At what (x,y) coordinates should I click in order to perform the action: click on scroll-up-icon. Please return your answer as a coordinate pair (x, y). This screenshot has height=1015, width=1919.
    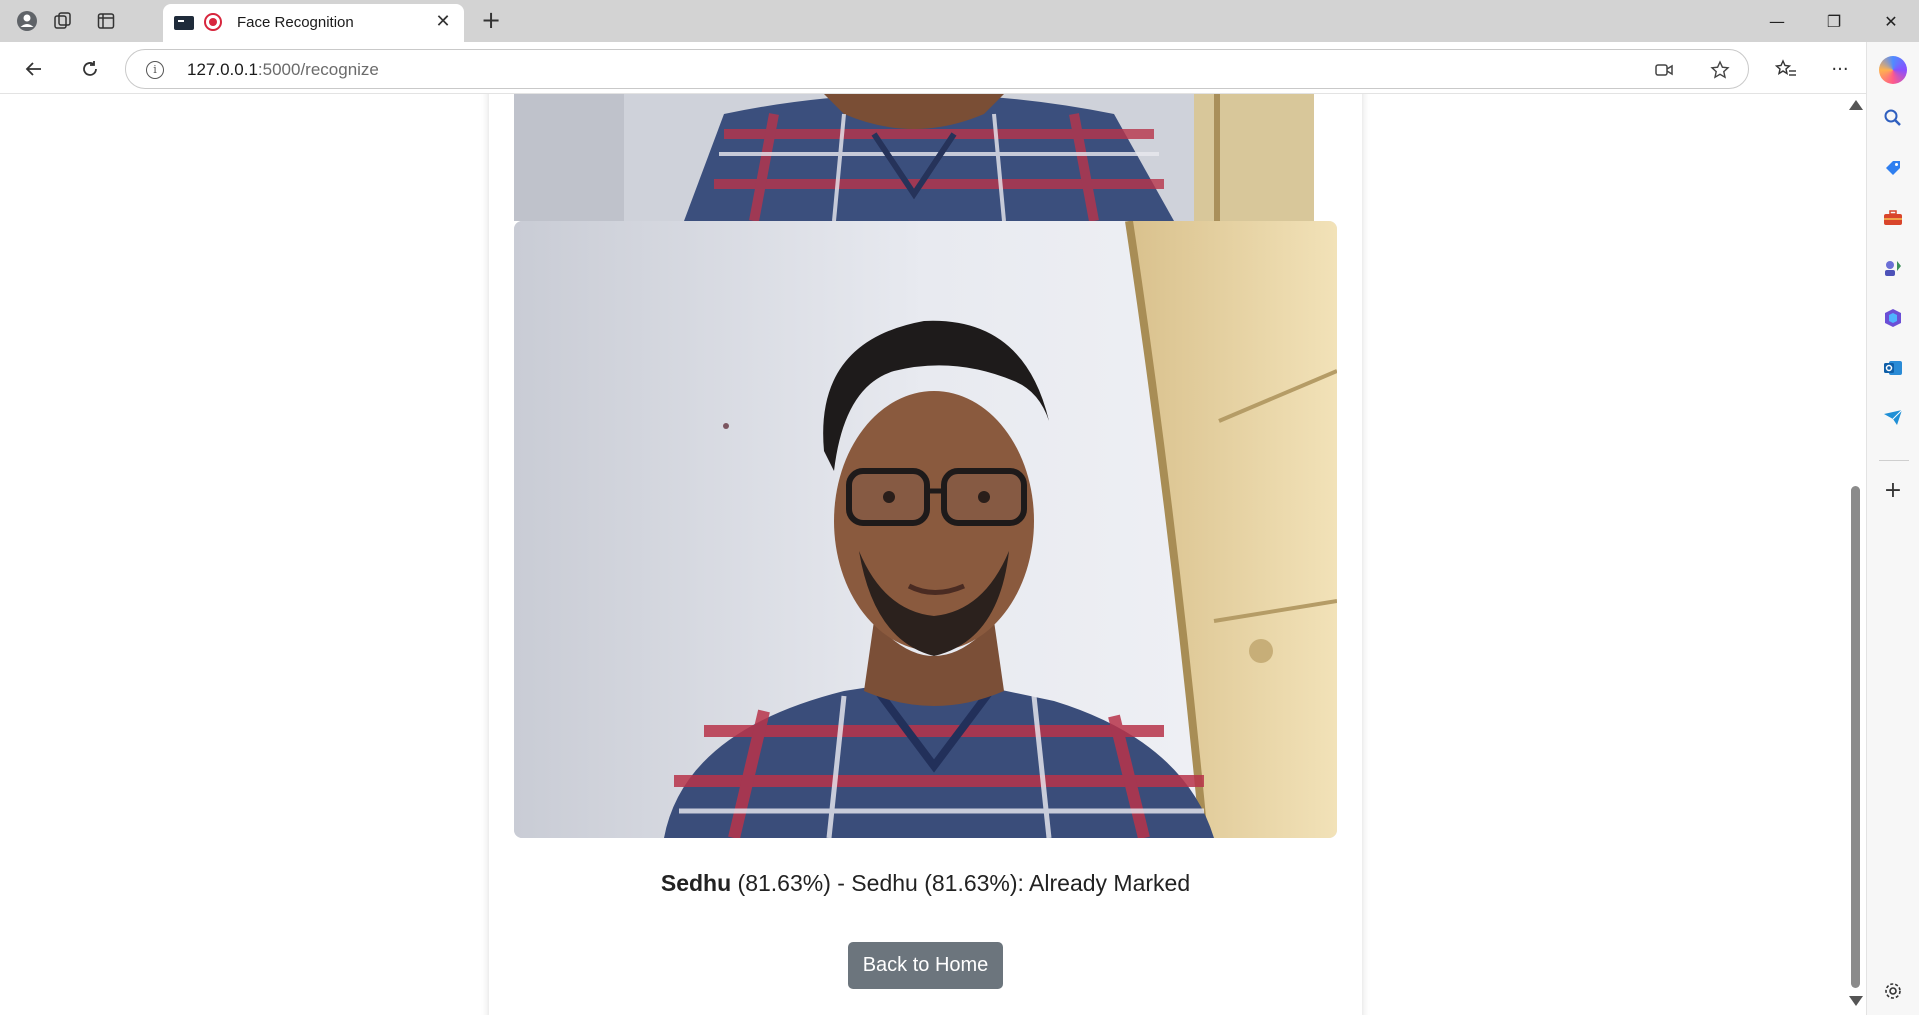
    Looking at the image, I should click on (1856, 105).